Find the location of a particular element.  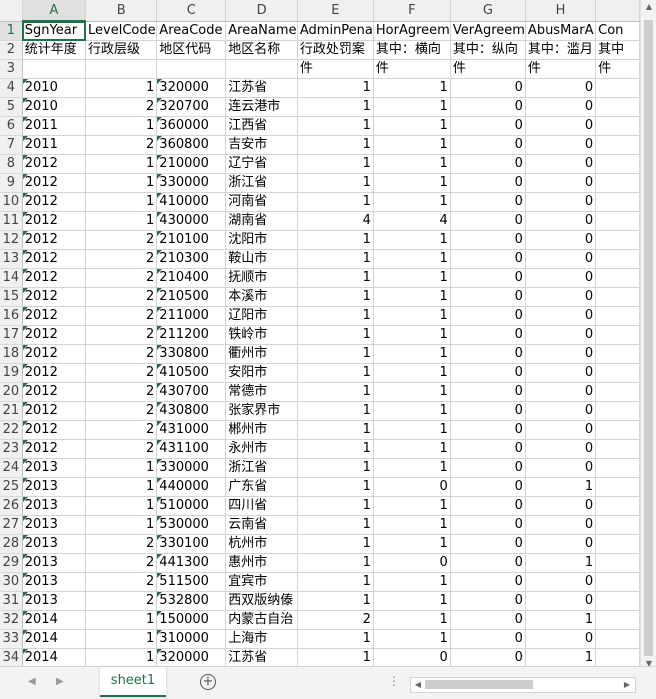

prev-sheet-icon: ◀ is located at coordinates (32, 681).